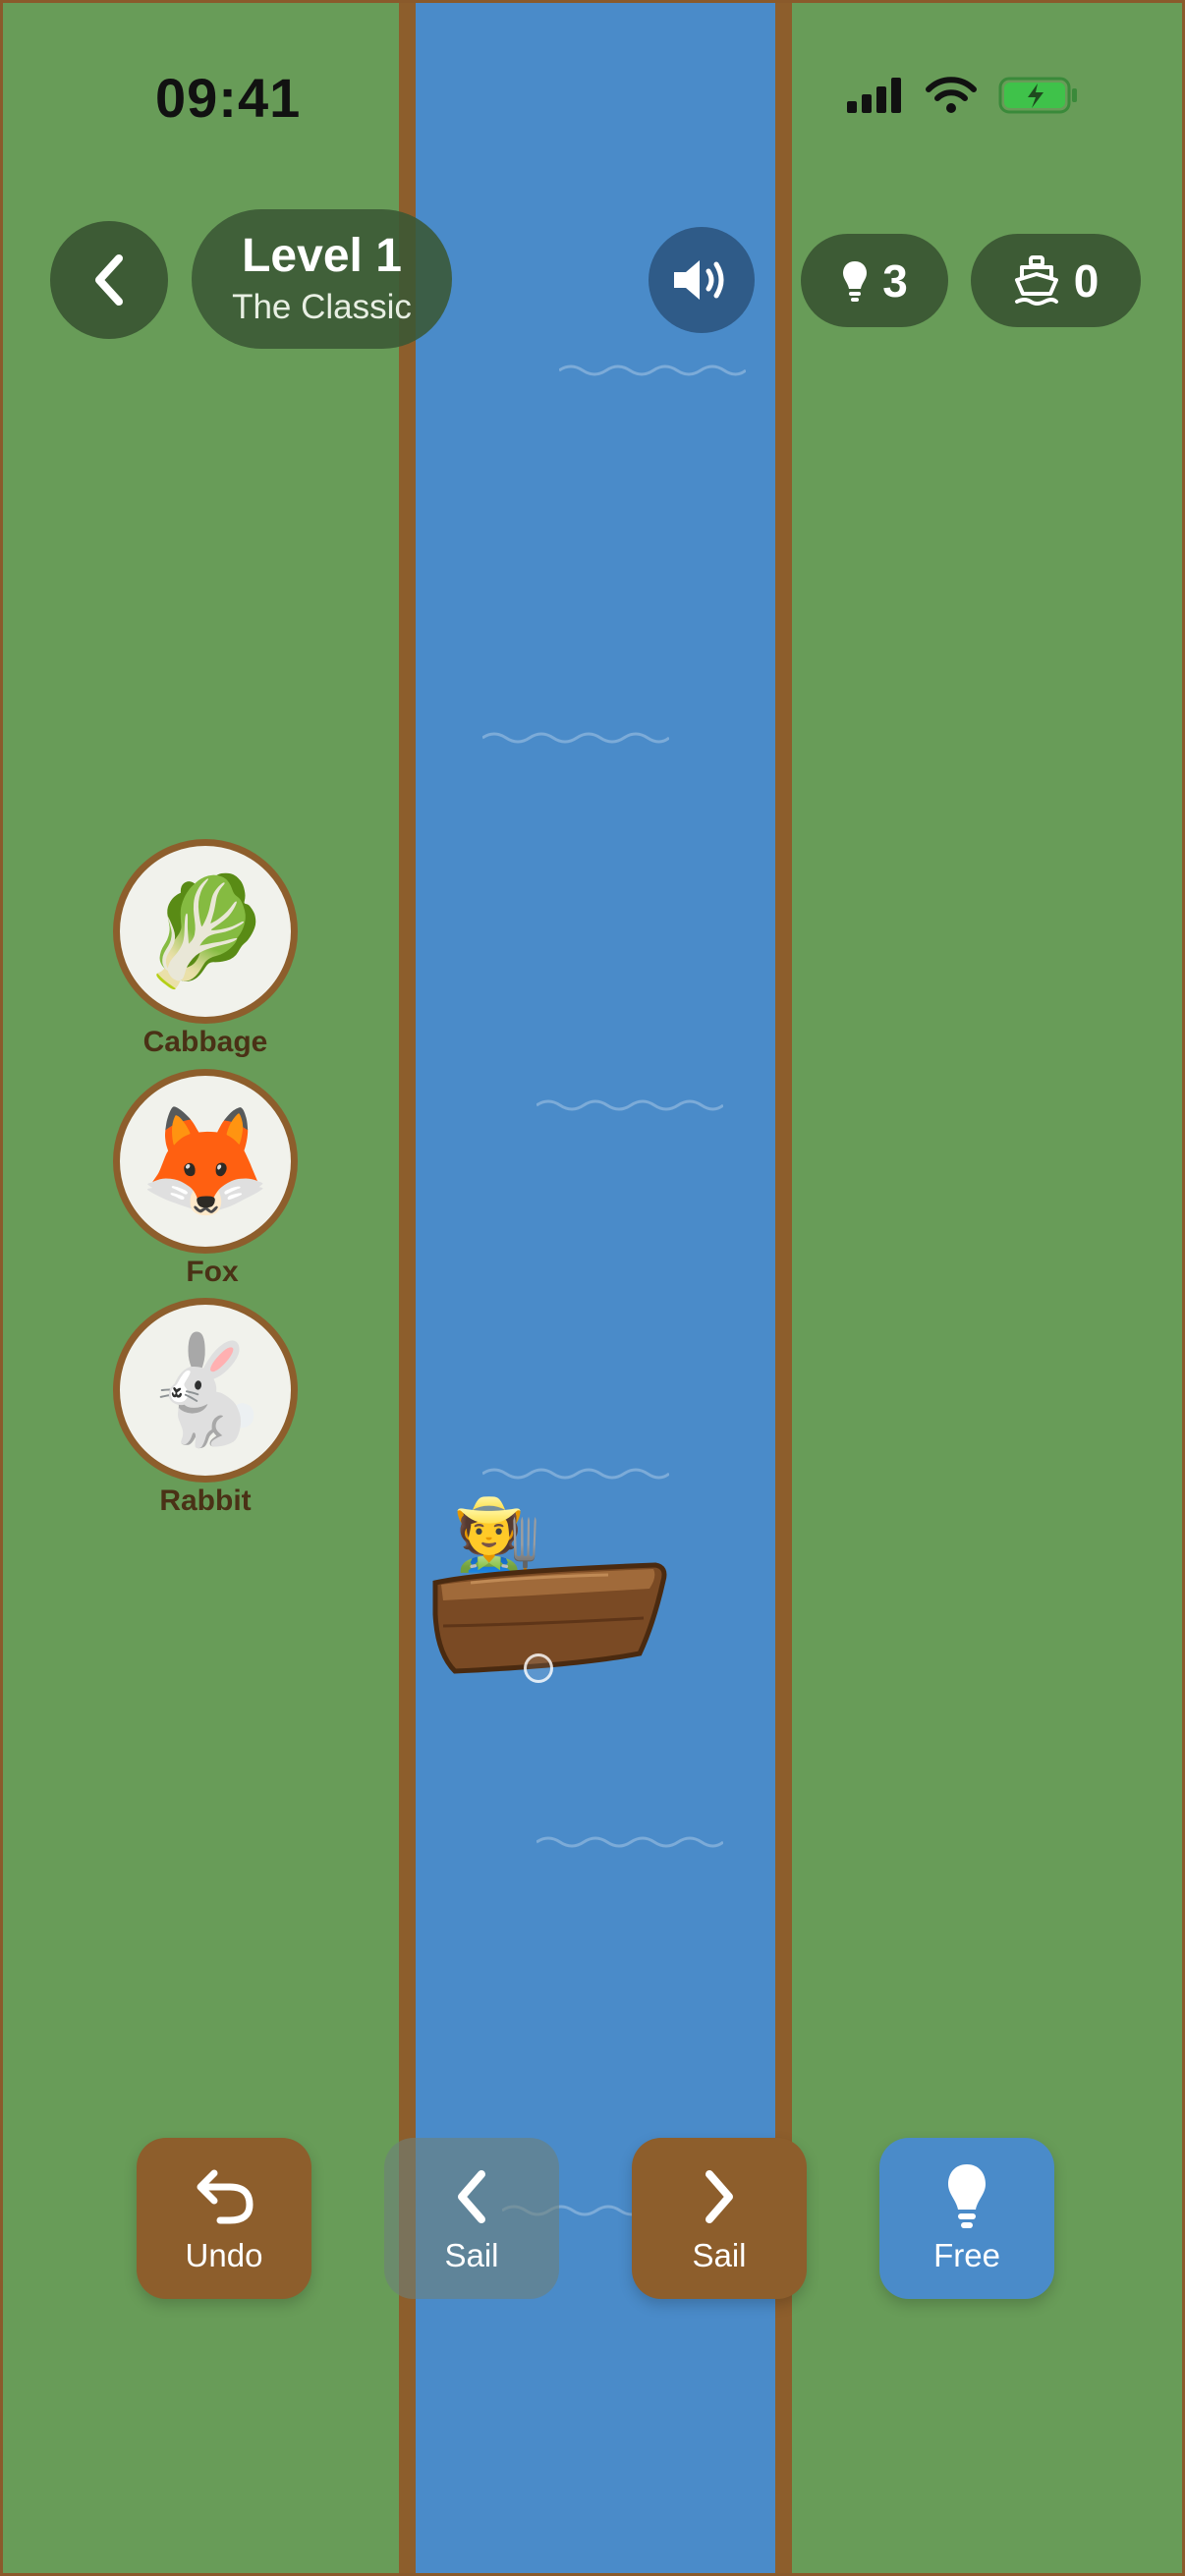 The image size is (1185, 2576). I want to click on hints-counter: 3, so click(875, 280).